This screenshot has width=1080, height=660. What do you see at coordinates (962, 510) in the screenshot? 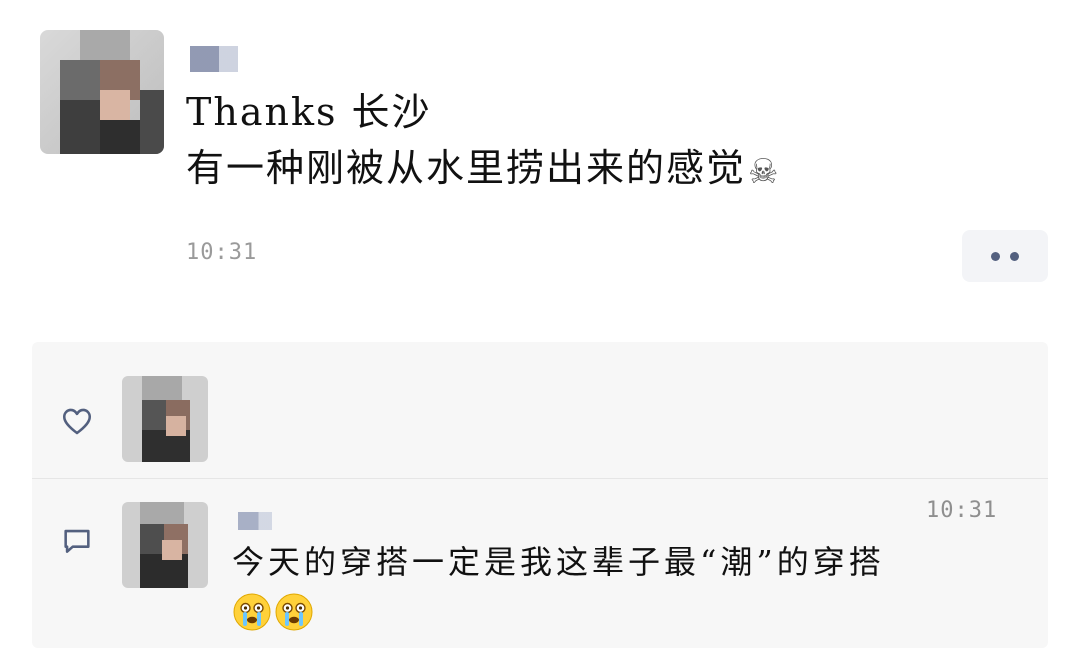
I see `comment-timestamp: 10:31` at bounding box center [962, 510].